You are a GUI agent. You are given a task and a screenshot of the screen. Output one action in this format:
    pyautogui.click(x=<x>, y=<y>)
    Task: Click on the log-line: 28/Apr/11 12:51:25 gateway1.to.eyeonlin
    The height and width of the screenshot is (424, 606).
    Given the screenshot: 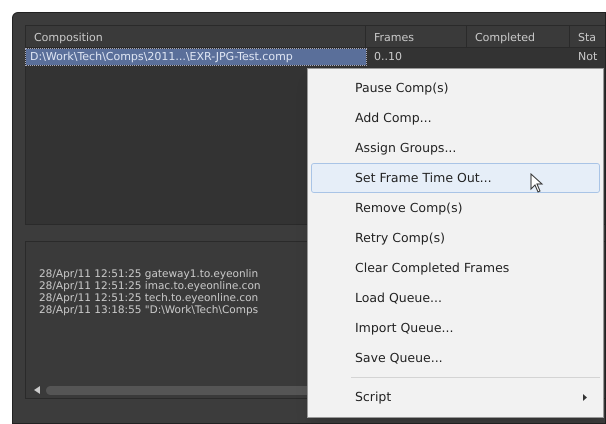 What is the action you would take?
    pyautogui.click(x=148, y=274)
    